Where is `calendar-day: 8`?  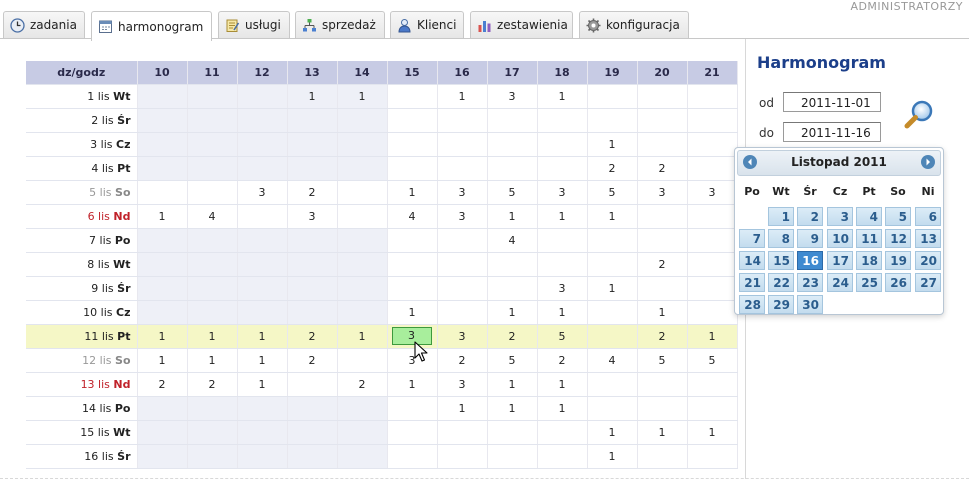
calendar-day: 8 is located at coordinates (781, 238).